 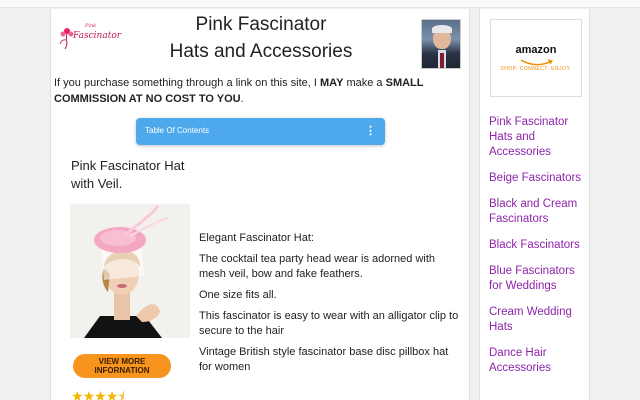 What do you see at coordinates (97, 36) in the screenshot?
I see `logo-text: Fascinator` at bounding box center [97, 36].